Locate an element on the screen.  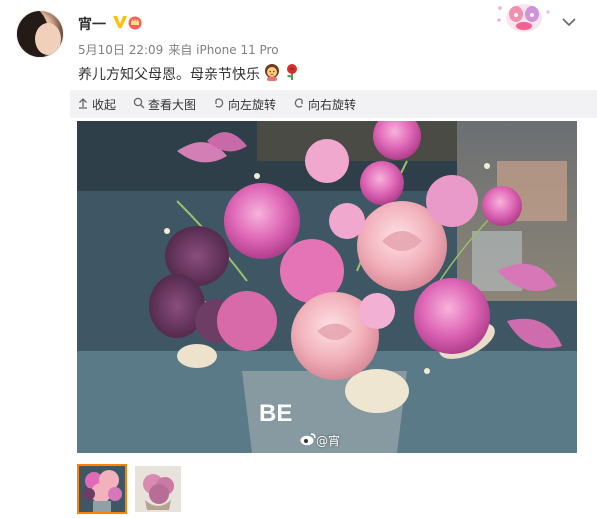
post-text-content: 养儿方知父母恩。母亲节快乐 is located at coordinates (169, 75).